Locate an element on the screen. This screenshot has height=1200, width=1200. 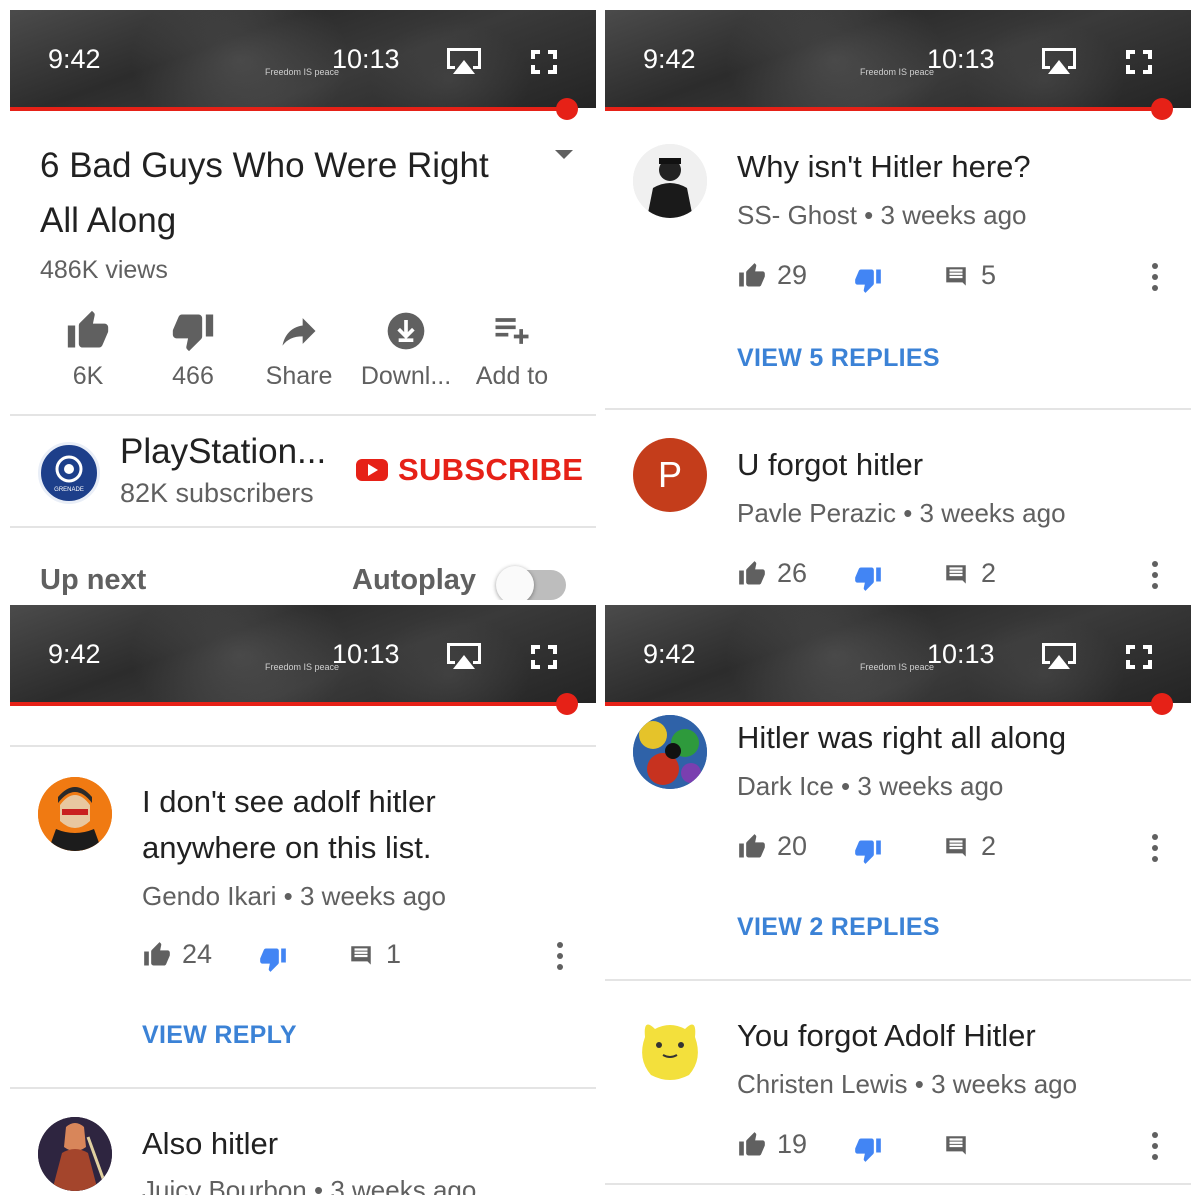
view-replies-link: VIEW 2 REPLIES is located at coordinates (838, 927).